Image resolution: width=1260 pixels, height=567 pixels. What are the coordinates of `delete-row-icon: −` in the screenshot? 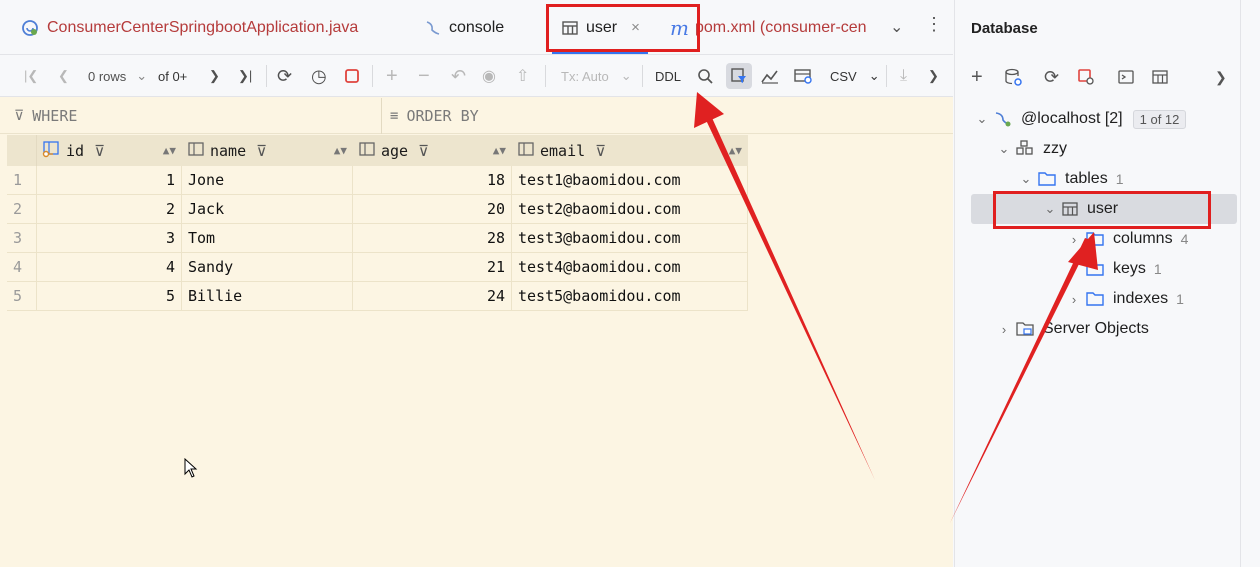 It's located at (424, 76).